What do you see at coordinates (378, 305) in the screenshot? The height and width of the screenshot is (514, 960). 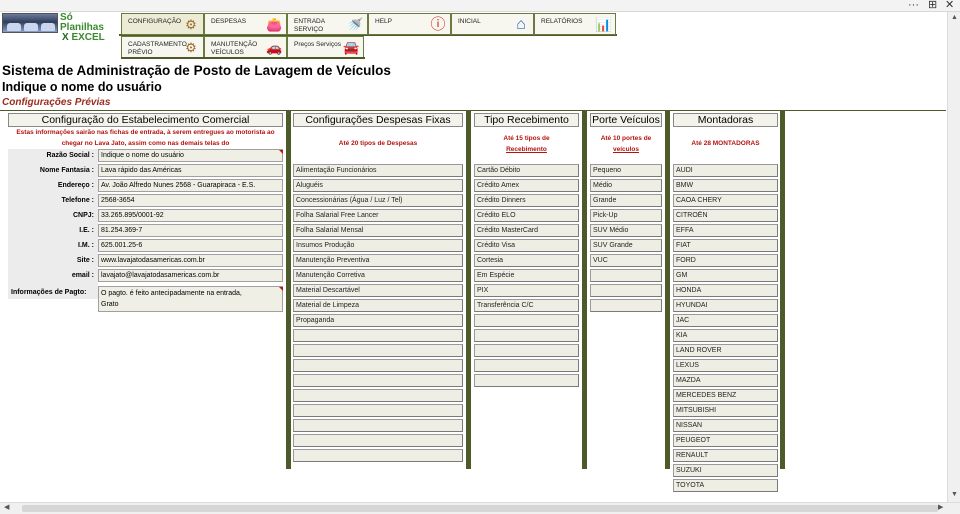 I see `expenses-item: Material de Limpeza` at bounding box center [378, 305].